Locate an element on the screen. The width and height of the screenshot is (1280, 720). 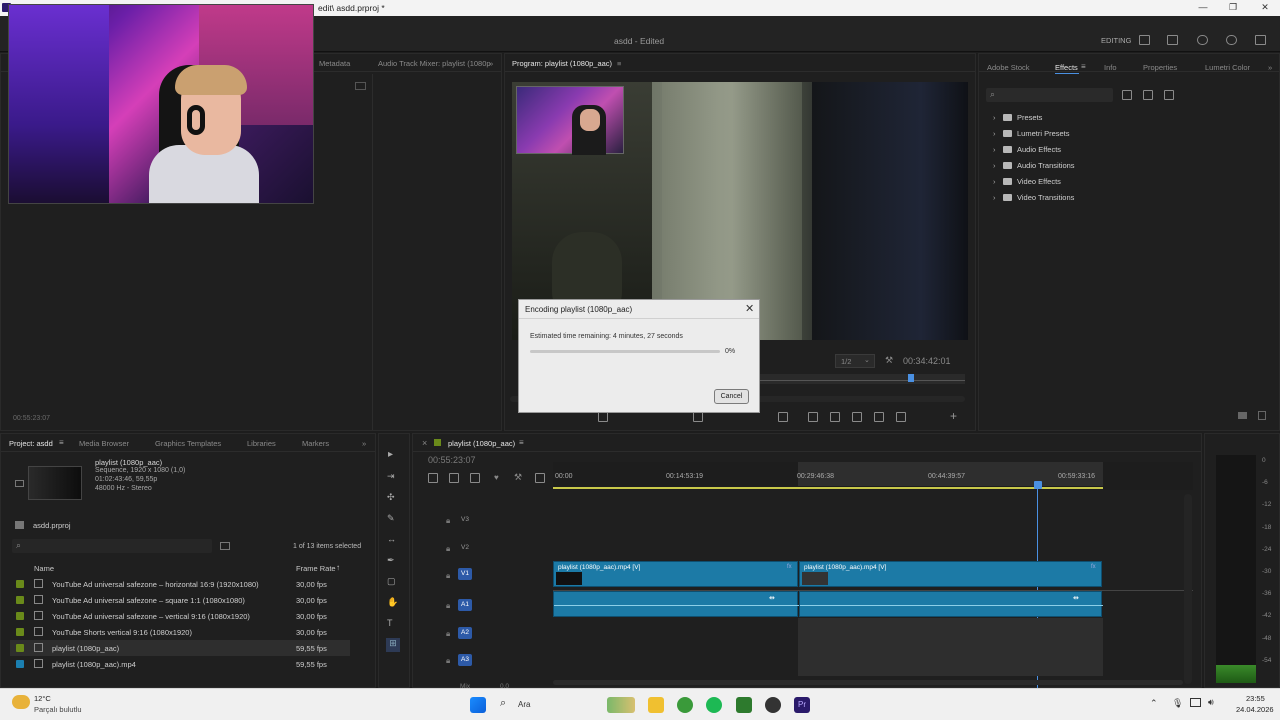
timeline-timecode: 00:55:23:07 is located at coordinates (452, 460).